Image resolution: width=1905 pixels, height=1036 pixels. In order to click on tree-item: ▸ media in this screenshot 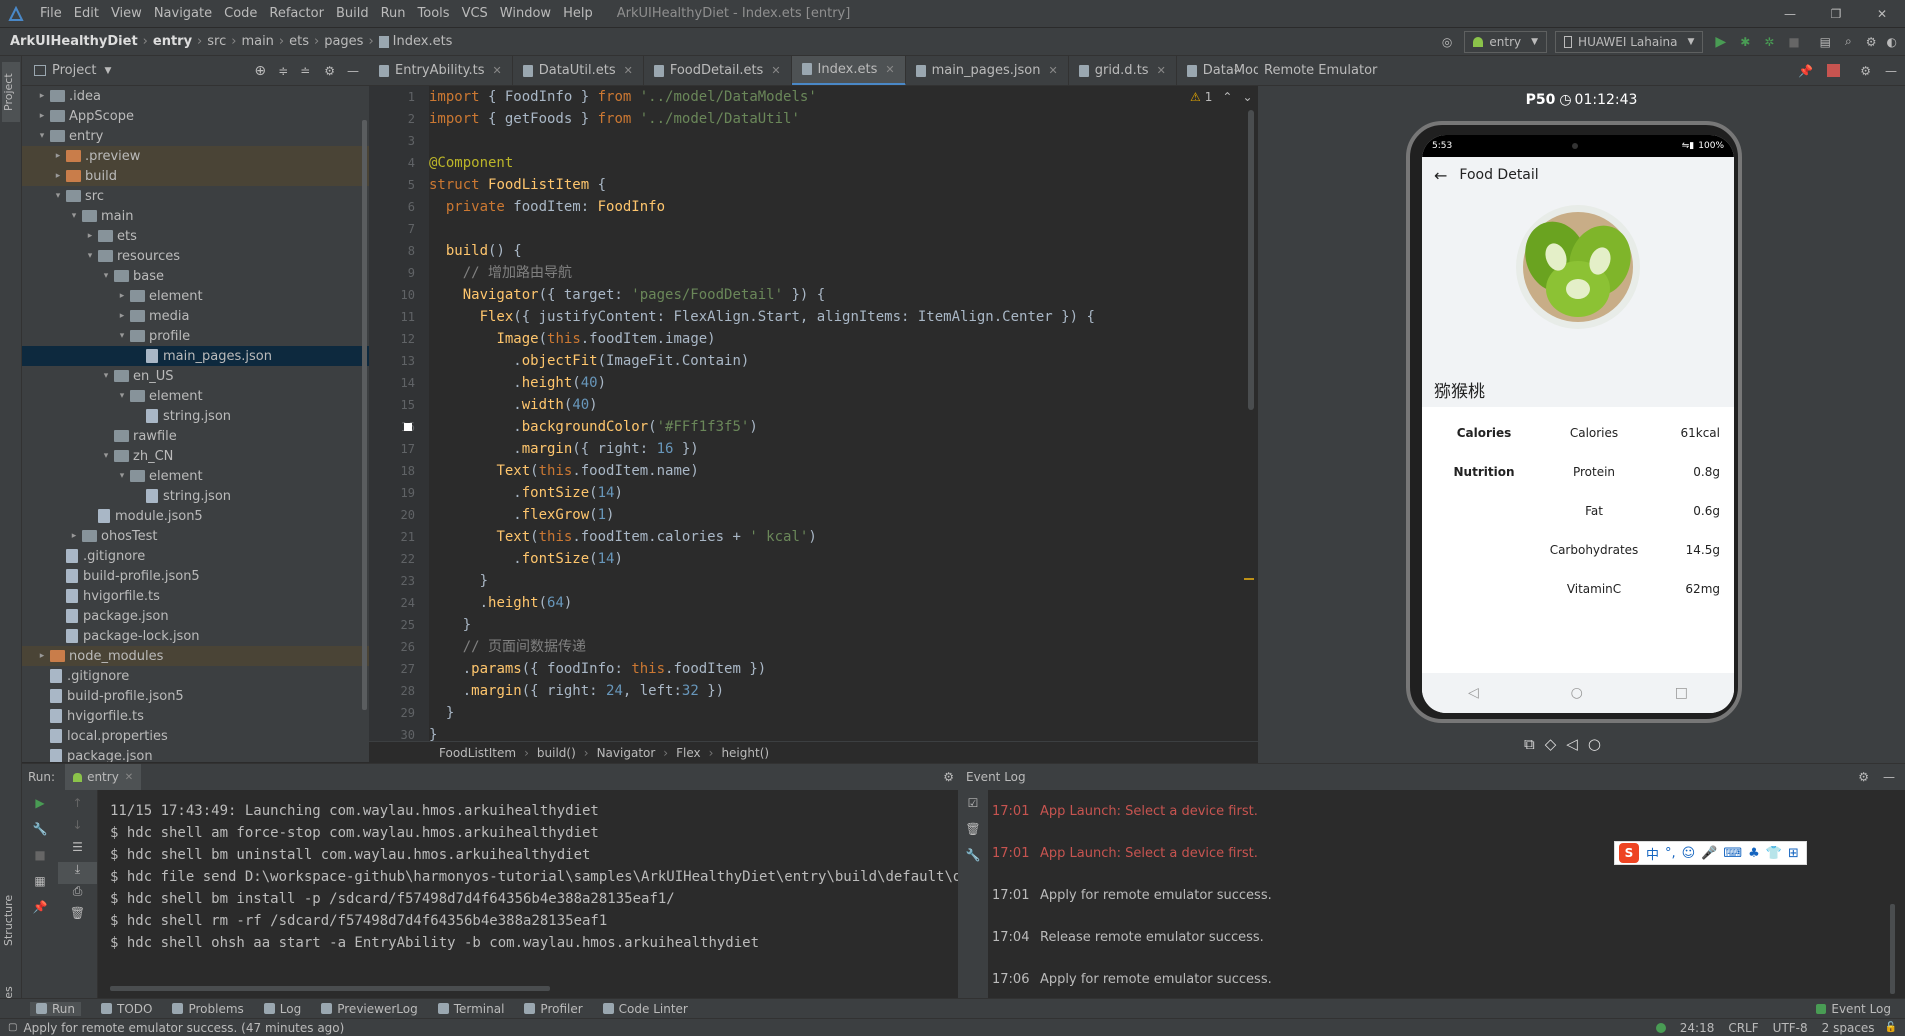, I will do `click(195, 316)`.